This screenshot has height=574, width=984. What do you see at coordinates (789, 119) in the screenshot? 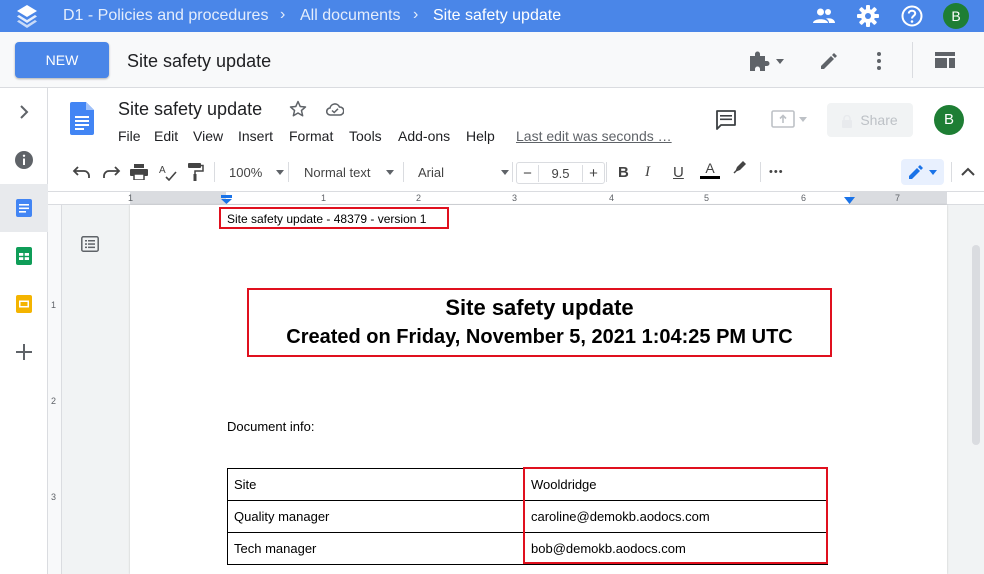
I see `present-button` at bounding box center [789, 119].